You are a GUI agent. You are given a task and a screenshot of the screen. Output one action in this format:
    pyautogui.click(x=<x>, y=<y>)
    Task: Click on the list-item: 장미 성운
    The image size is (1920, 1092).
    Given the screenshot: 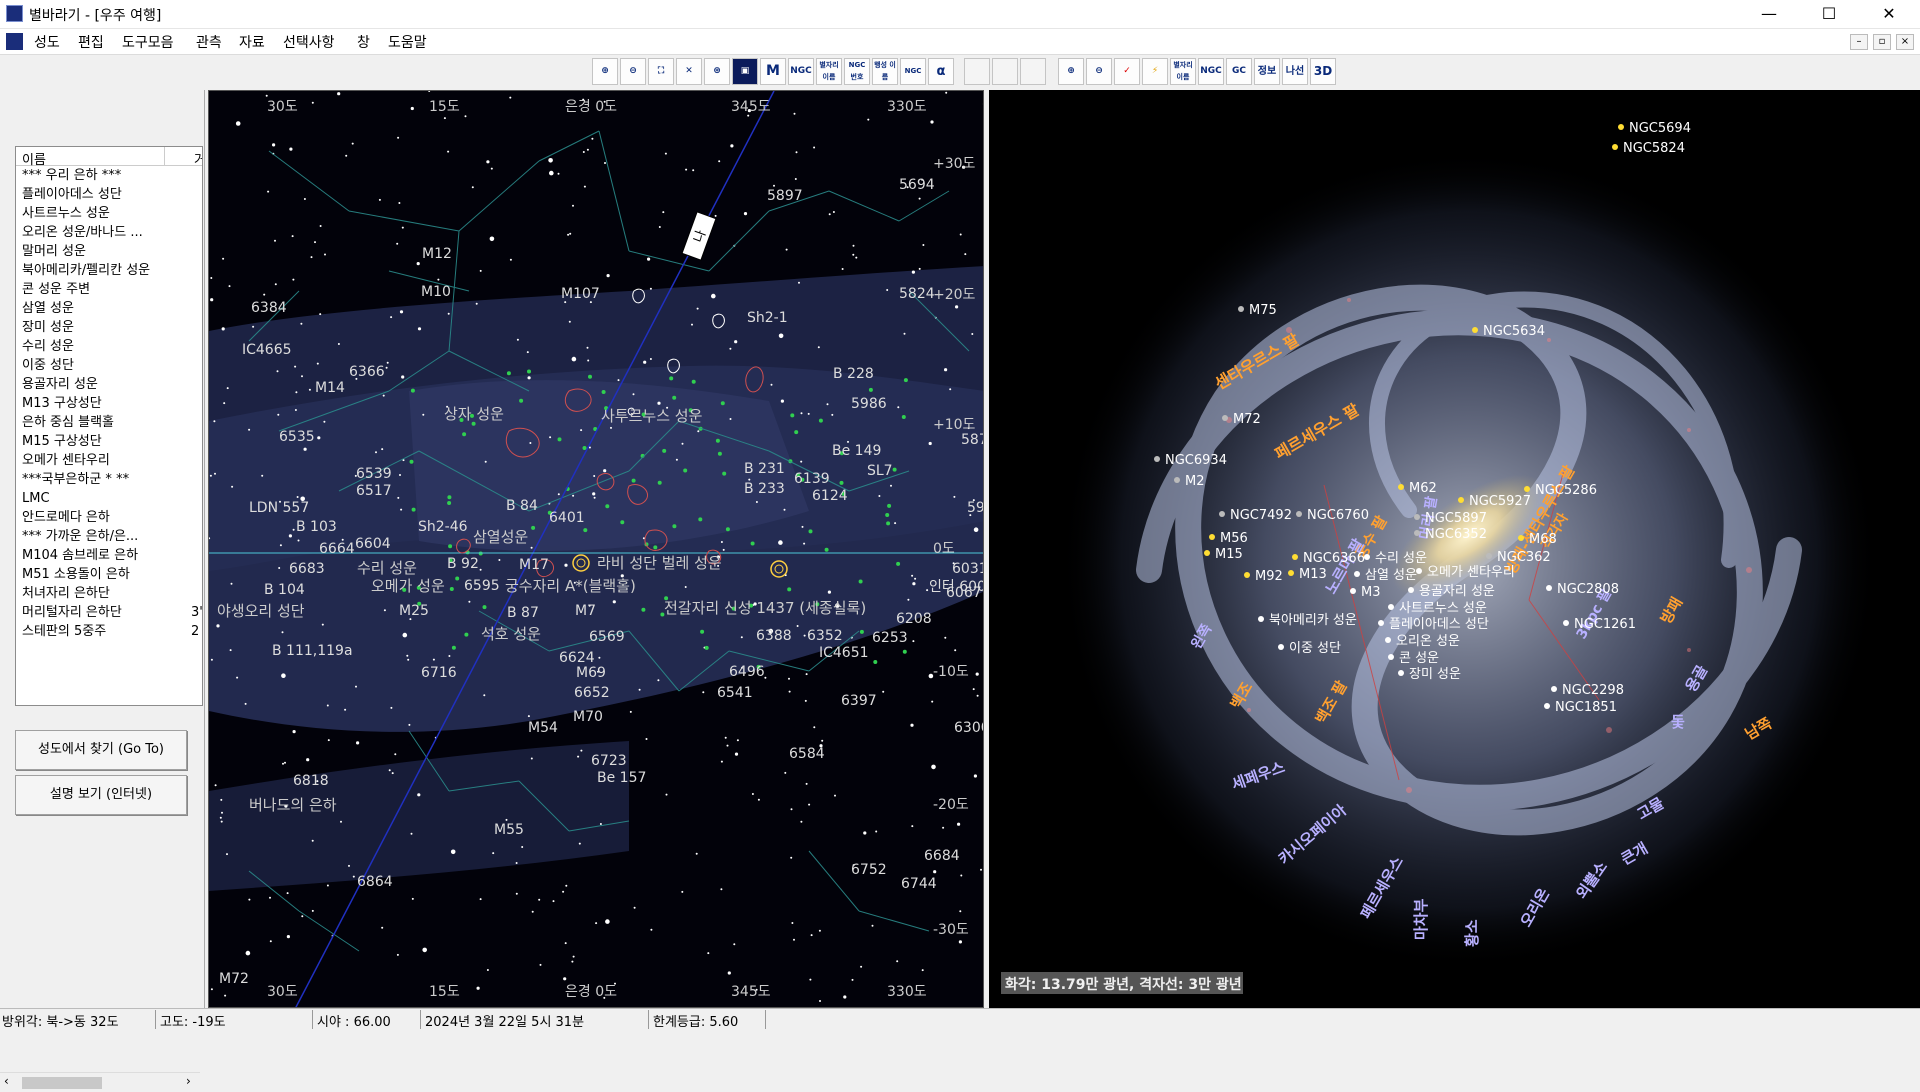 What is the action you would take?
    pyautogui.click(x=109, y=327)
    